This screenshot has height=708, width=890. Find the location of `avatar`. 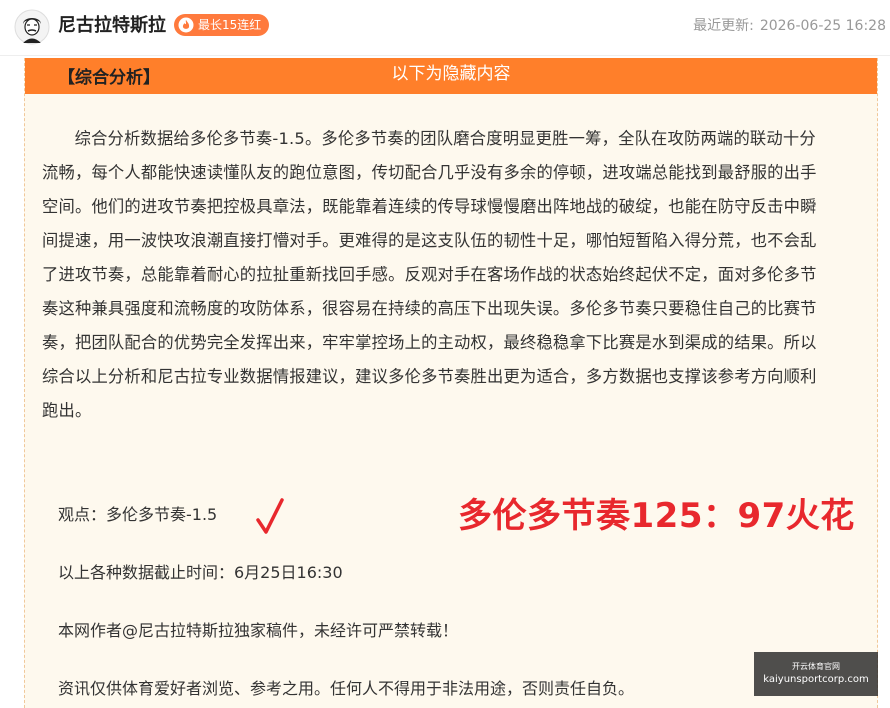

avatar is located at coordinates (32, 27).